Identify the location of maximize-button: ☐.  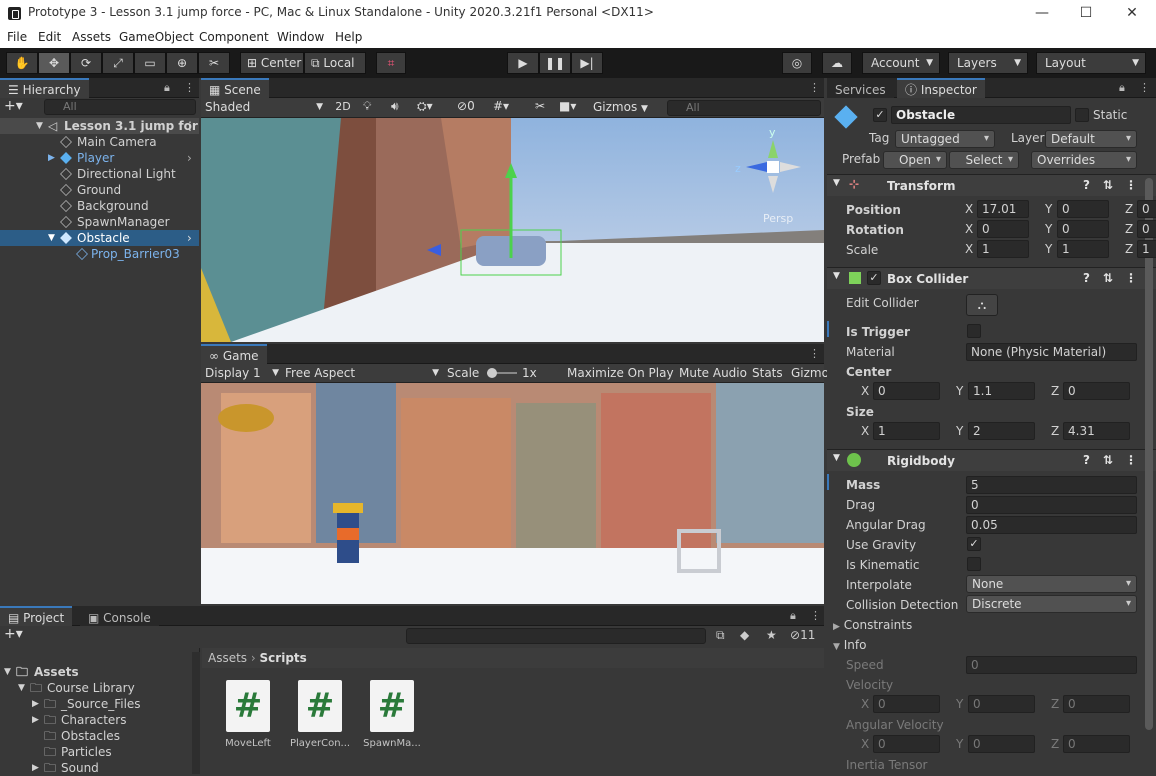
(1086, 13).